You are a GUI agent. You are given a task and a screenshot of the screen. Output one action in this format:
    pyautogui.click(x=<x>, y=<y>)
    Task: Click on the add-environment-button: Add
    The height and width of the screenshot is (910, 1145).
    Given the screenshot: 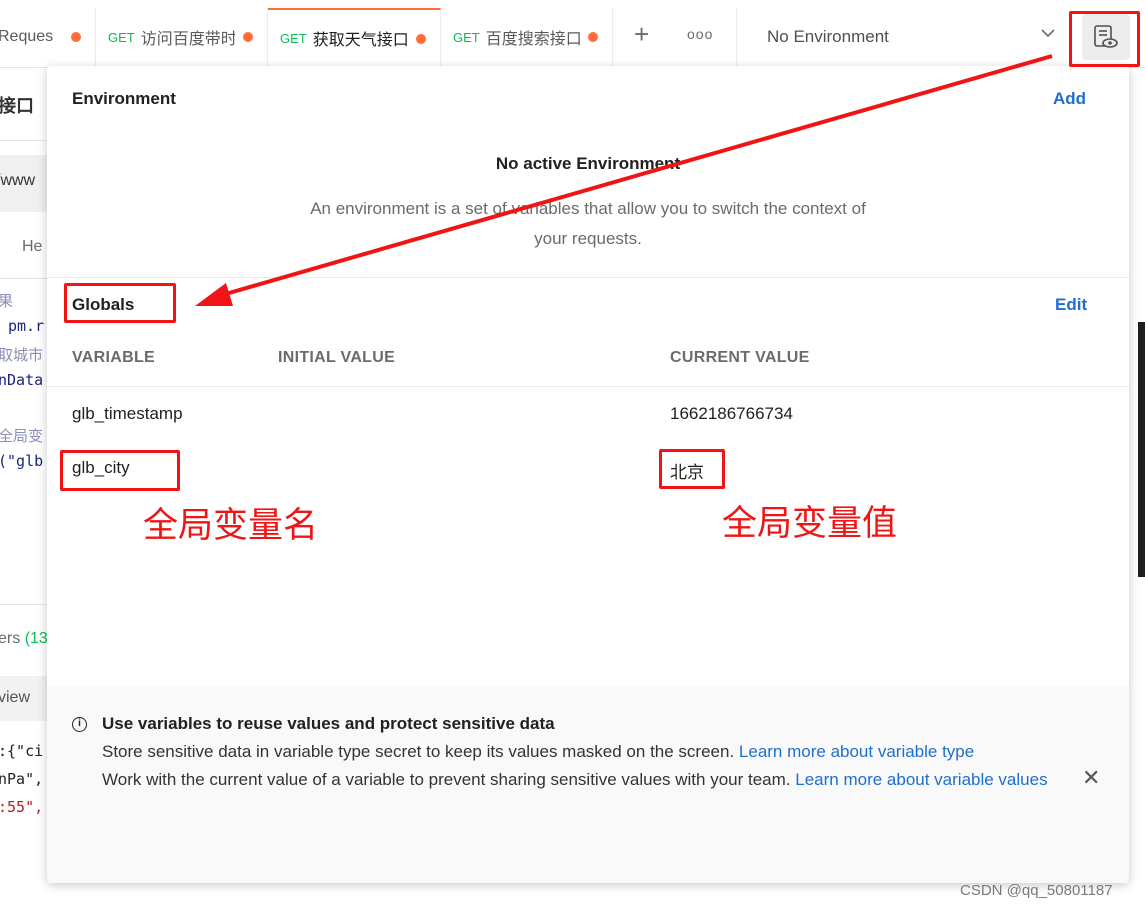 What is the action you would take?
    pyautogui.click(x=1069, y=99)
    